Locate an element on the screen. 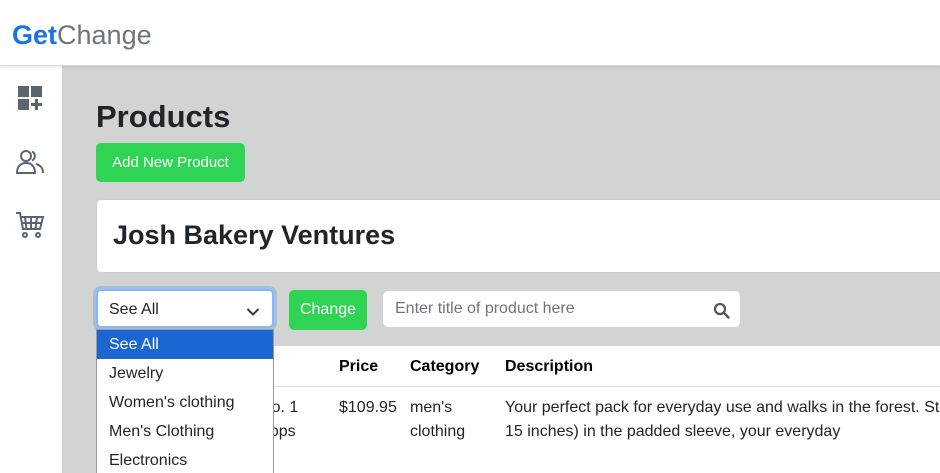 The width and height of the screenshot is (940, 473). change-button: Change is located at coordinates (328, 310).